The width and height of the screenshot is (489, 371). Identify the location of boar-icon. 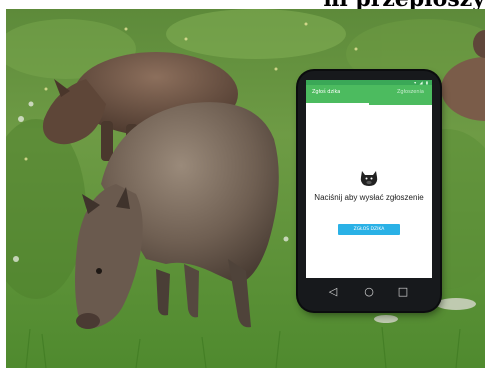
(369, 178).